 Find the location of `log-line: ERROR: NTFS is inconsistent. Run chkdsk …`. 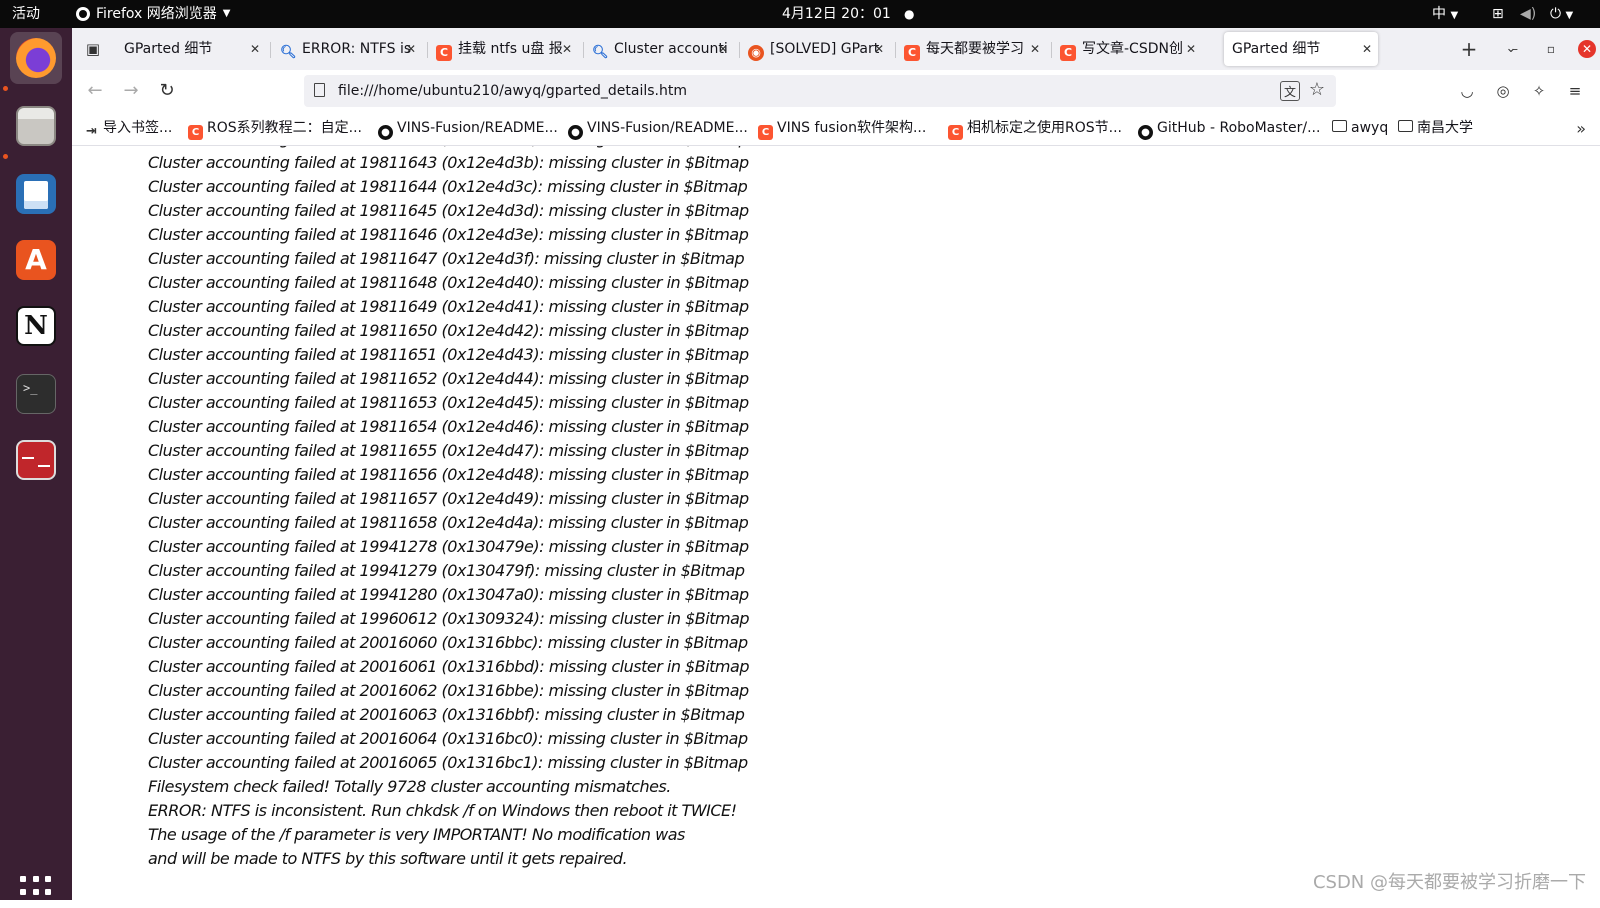

log-line: ERROR: NTFS is inconsistent. Run chkdsk … is located at coordinates (442, 810).